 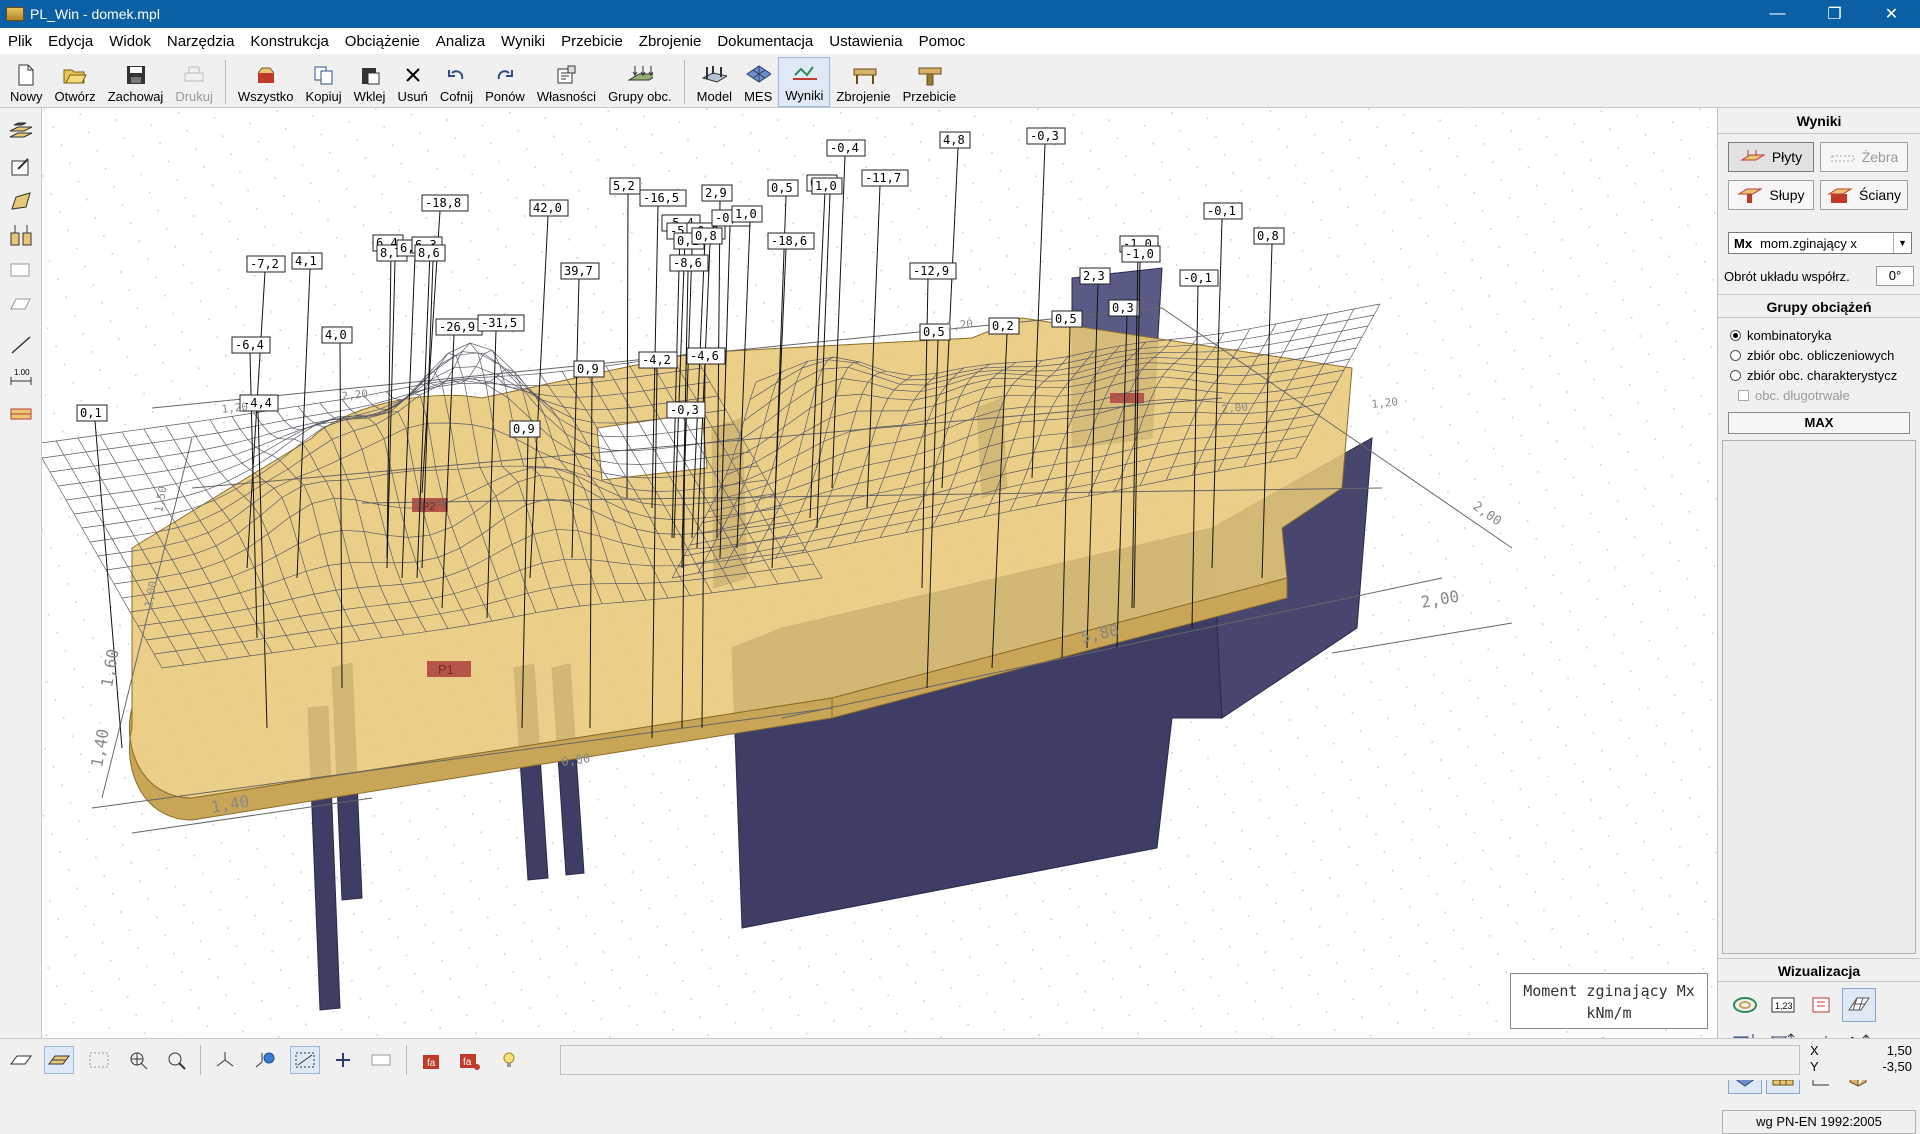 What do you see at coordinates (960, 1059) in the screenshot?
I see `status-bar: fa fa X 1,50 Y -3,50` at bounding box center [960, 1059].